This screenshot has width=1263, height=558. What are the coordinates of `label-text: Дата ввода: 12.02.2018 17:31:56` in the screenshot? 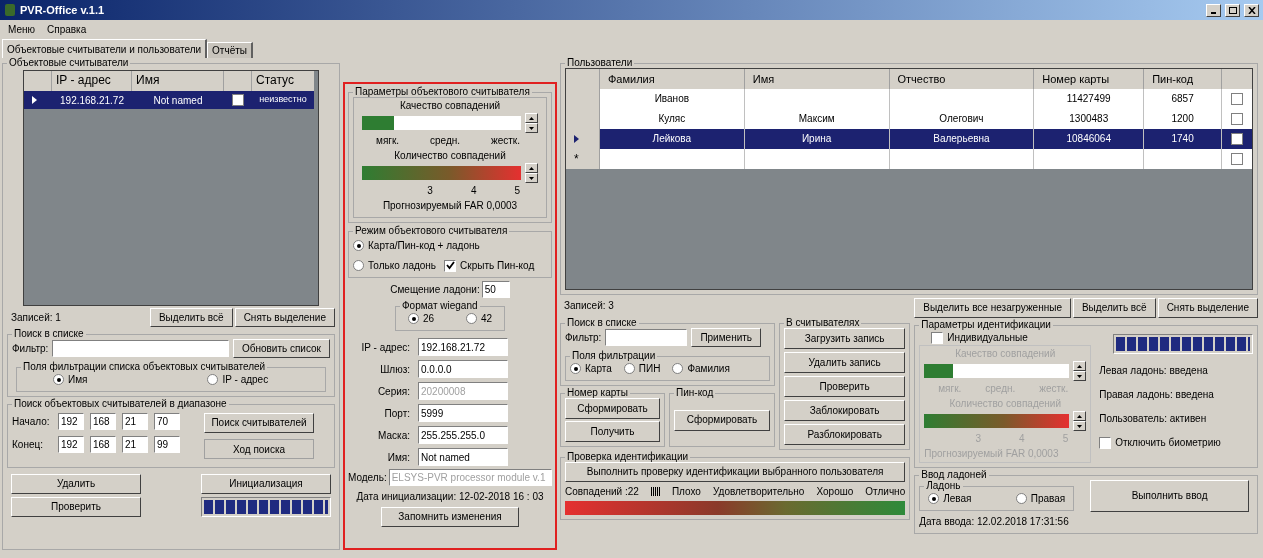 It's located at (994, 522).